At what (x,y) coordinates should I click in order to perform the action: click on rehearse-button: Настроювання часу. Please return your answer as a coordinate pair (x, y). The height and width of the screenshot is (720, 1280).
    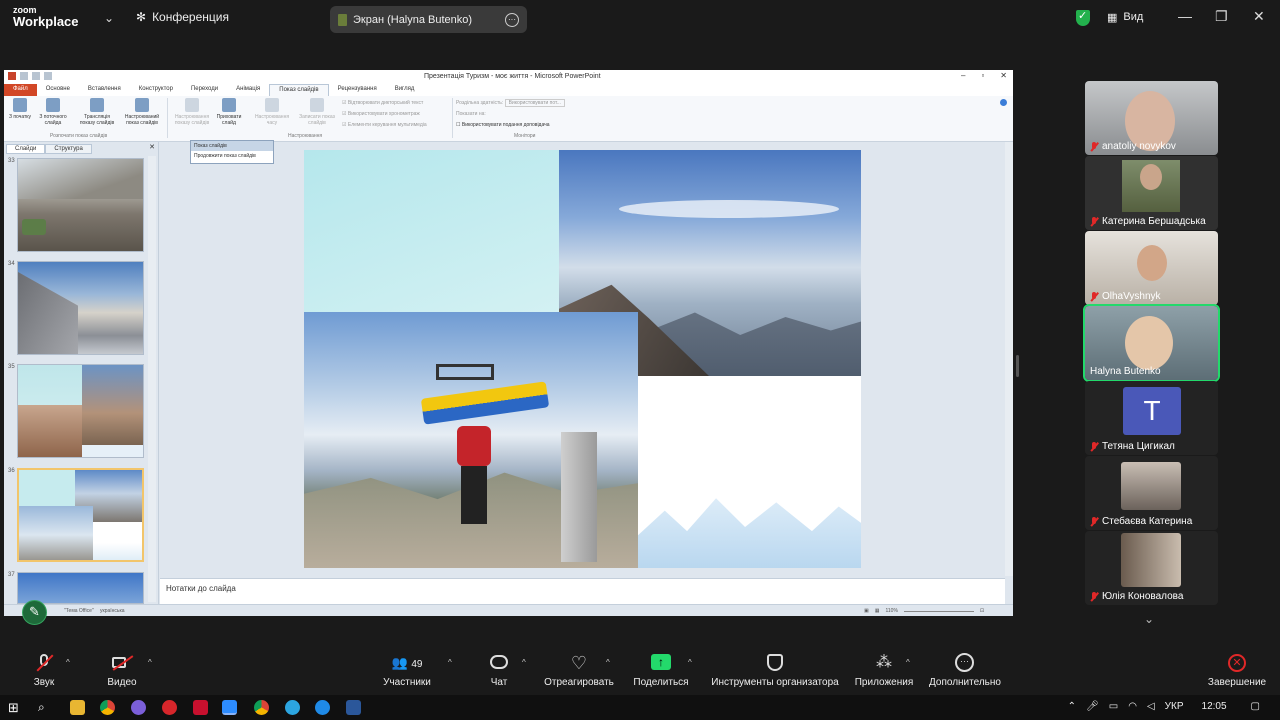
    Looking at the image, I should click on (272, 112).